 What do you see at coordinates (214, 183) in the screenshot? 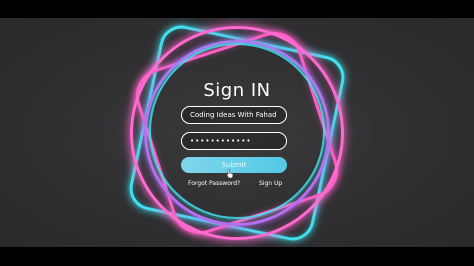
I see `forgot-password-link: Forgot Password?` at bounding box center [214, 183].